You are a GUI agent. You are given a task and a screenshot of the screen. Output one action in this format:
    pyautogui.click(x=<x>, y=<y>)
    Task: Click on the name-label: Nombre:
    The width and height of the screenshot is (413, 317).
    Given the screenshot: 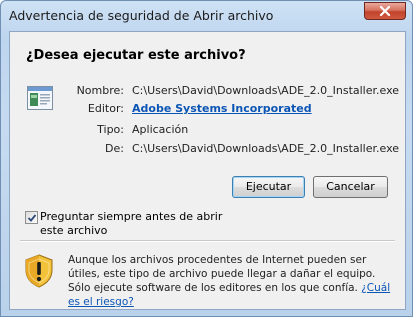 What is the action you would take?
    pyautogui.click(x=100, y=90)
    